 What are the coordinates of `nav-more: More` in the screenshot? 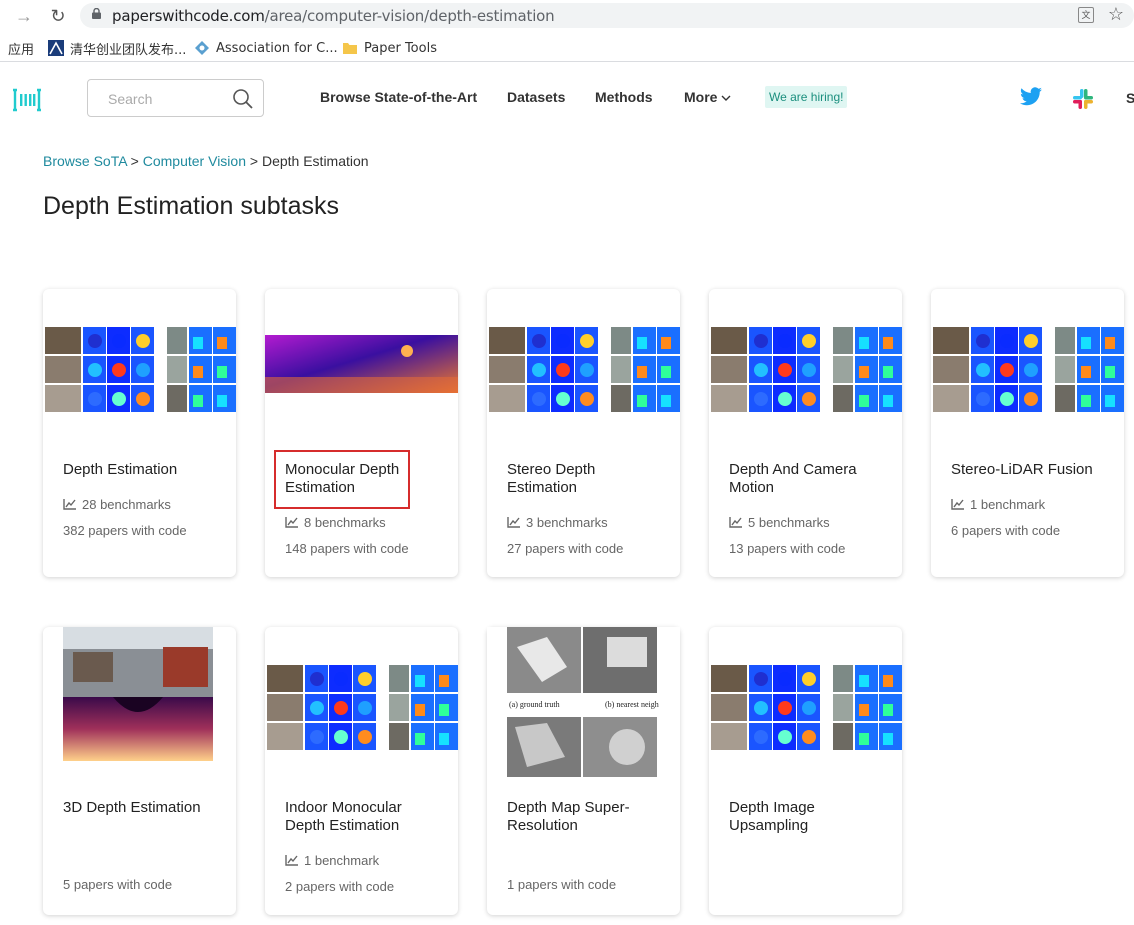 It's located at (707, 97).